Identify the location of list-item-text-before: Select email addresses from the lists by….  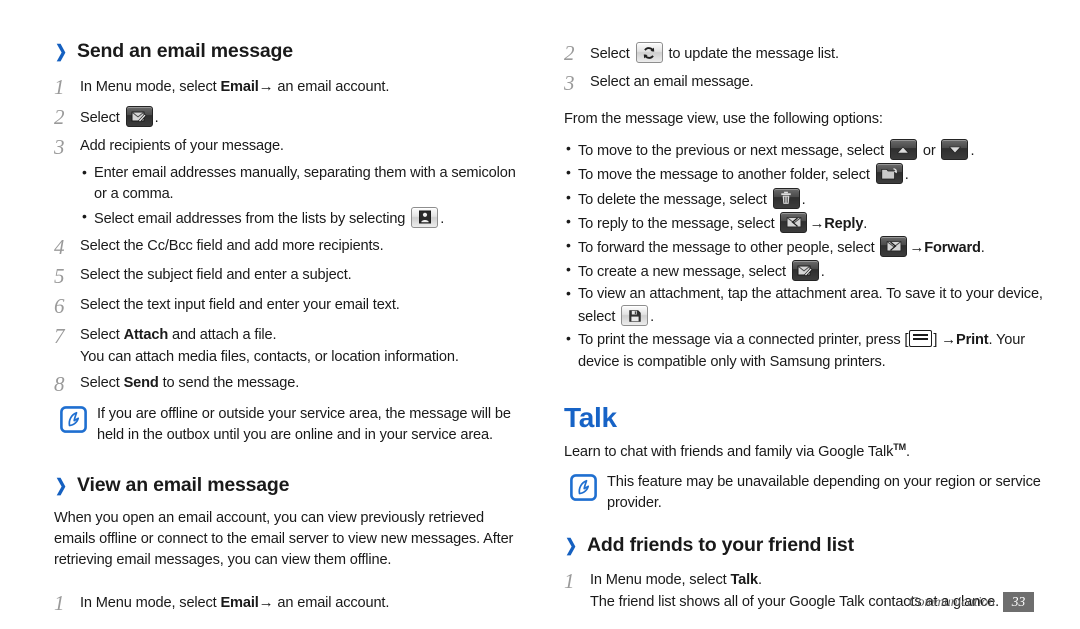
(252, 218).